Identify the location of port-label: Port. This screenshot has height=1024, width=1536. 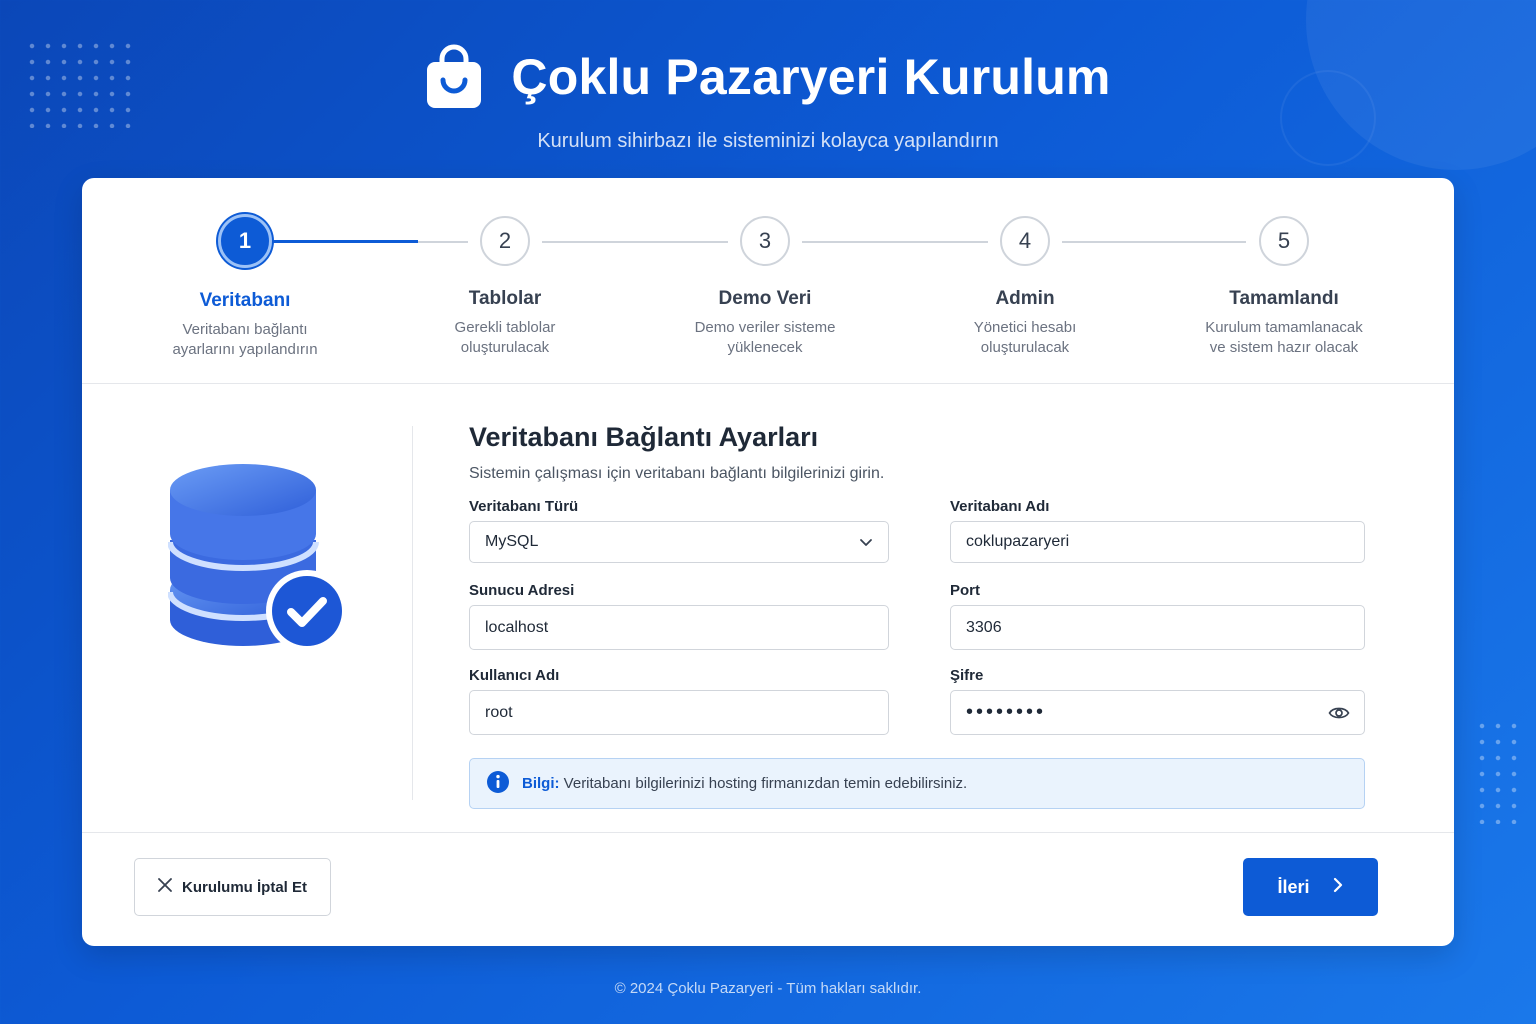
(965, 590).